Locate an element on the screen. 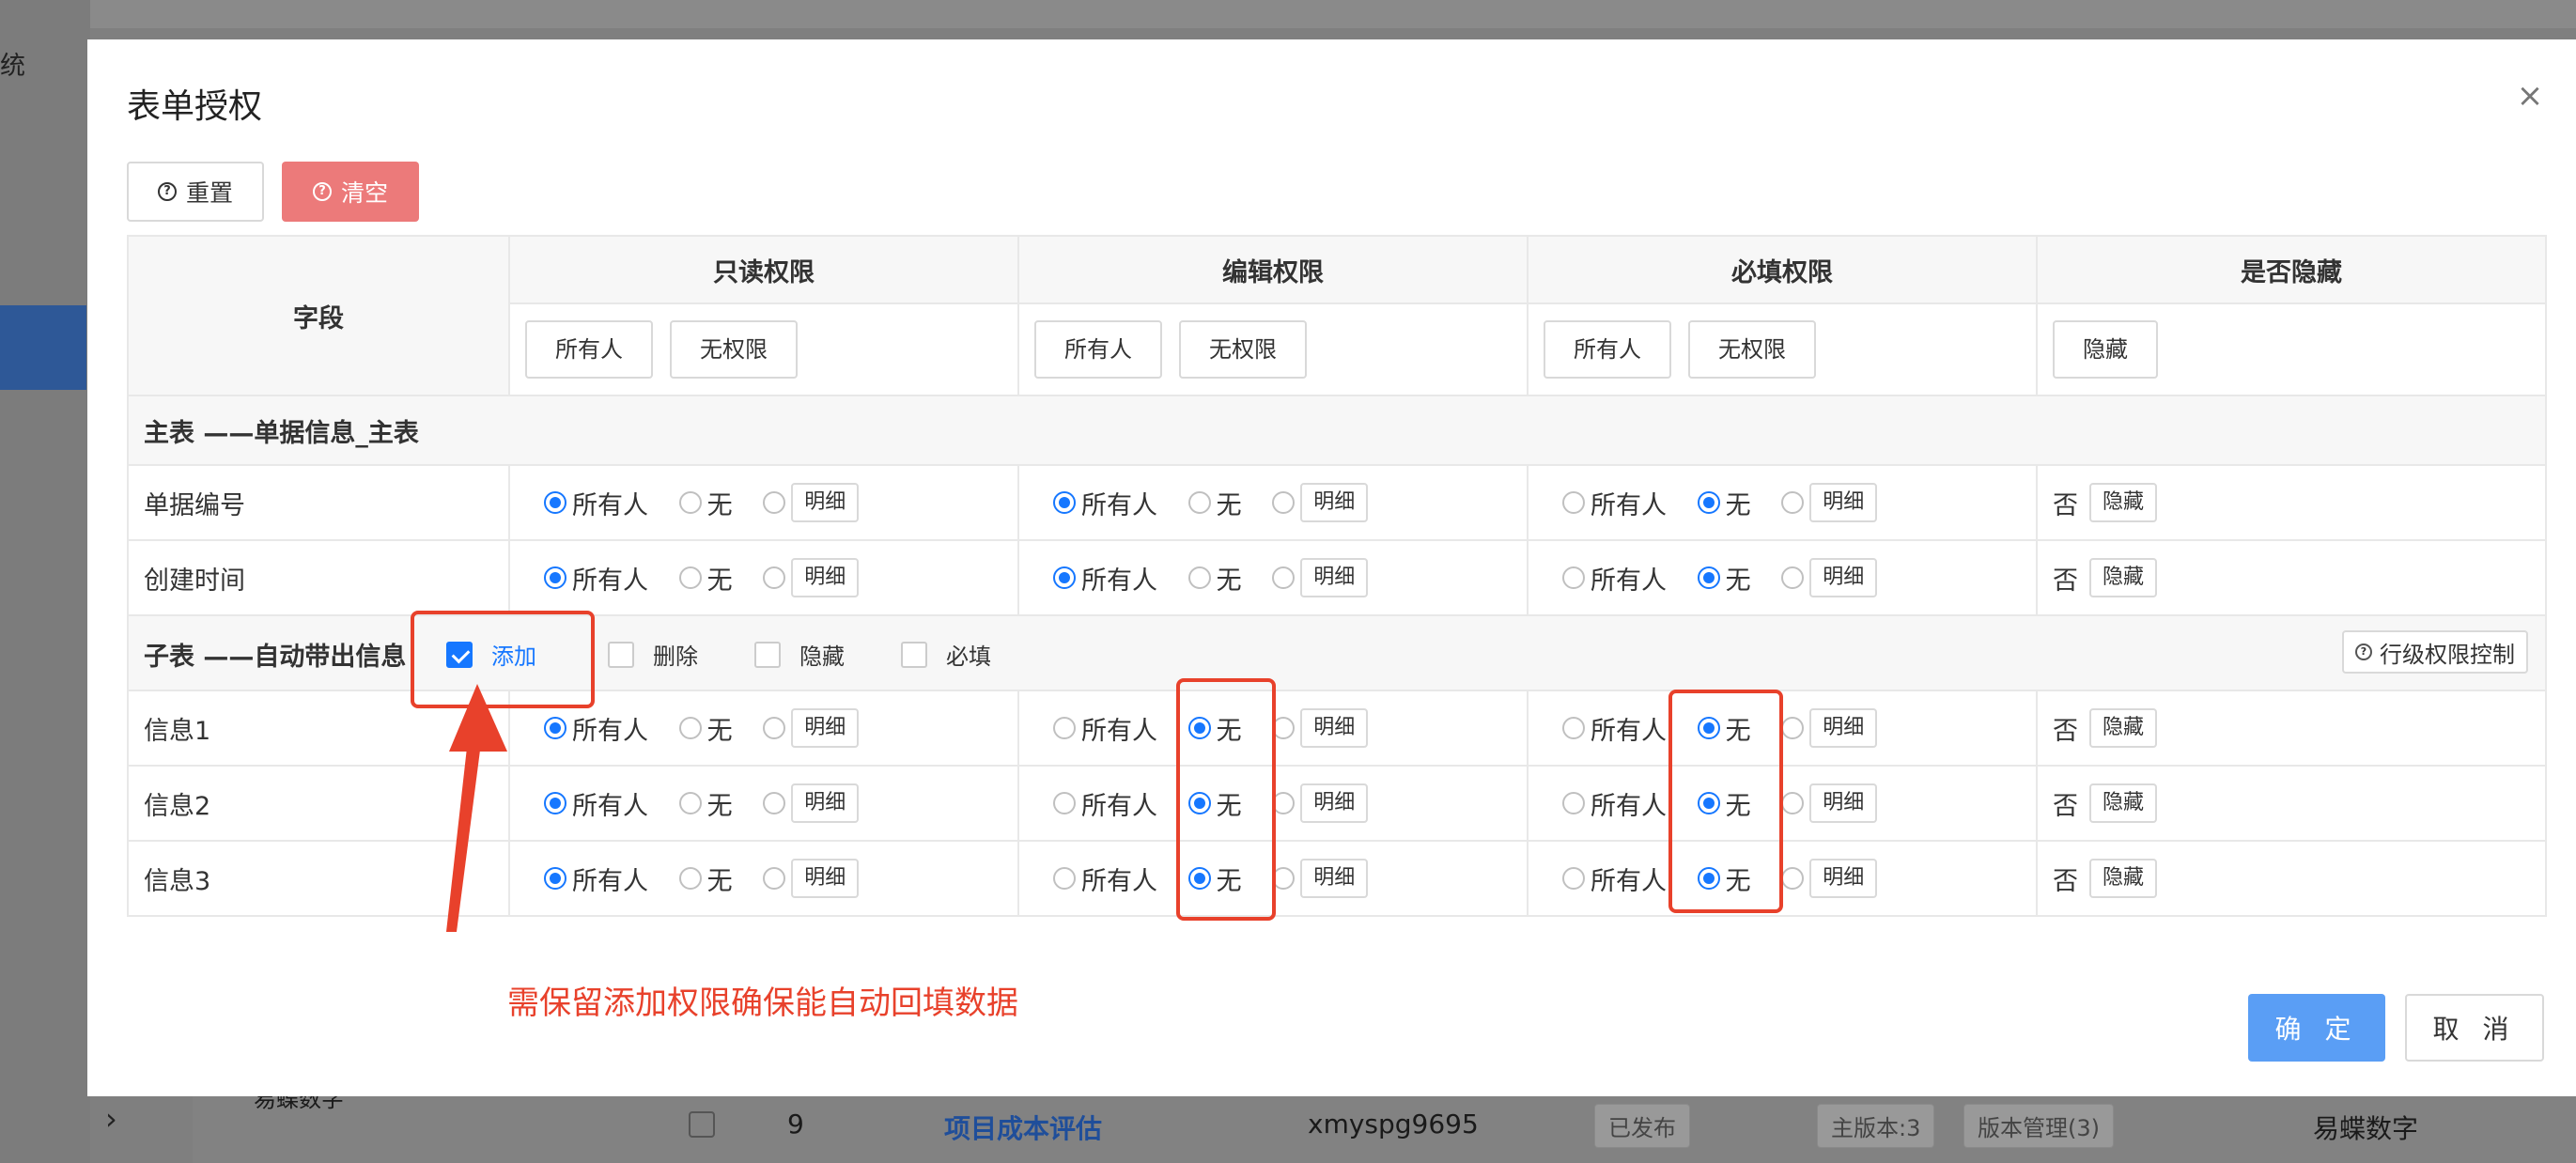  sub-hide-checkbox-group: 隐藏 is located at coordinates (800, 654).